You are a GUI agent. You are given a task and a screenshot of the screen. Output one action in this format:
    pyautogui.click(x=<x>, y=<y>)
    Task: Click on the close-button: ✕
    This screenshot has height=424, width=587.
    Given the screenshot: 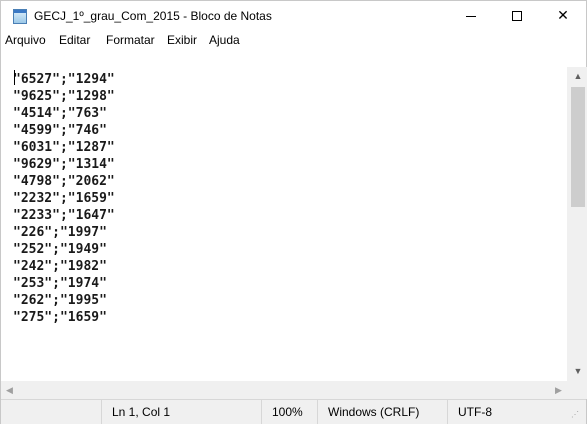 What is the action you would take?
    pyautogui.click(x=563, y=16)
    